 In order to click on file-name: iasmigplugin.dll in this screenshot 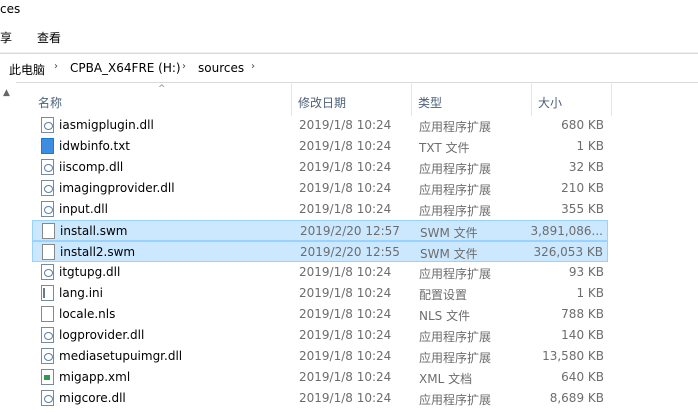, I will do `click(106, 125)`.